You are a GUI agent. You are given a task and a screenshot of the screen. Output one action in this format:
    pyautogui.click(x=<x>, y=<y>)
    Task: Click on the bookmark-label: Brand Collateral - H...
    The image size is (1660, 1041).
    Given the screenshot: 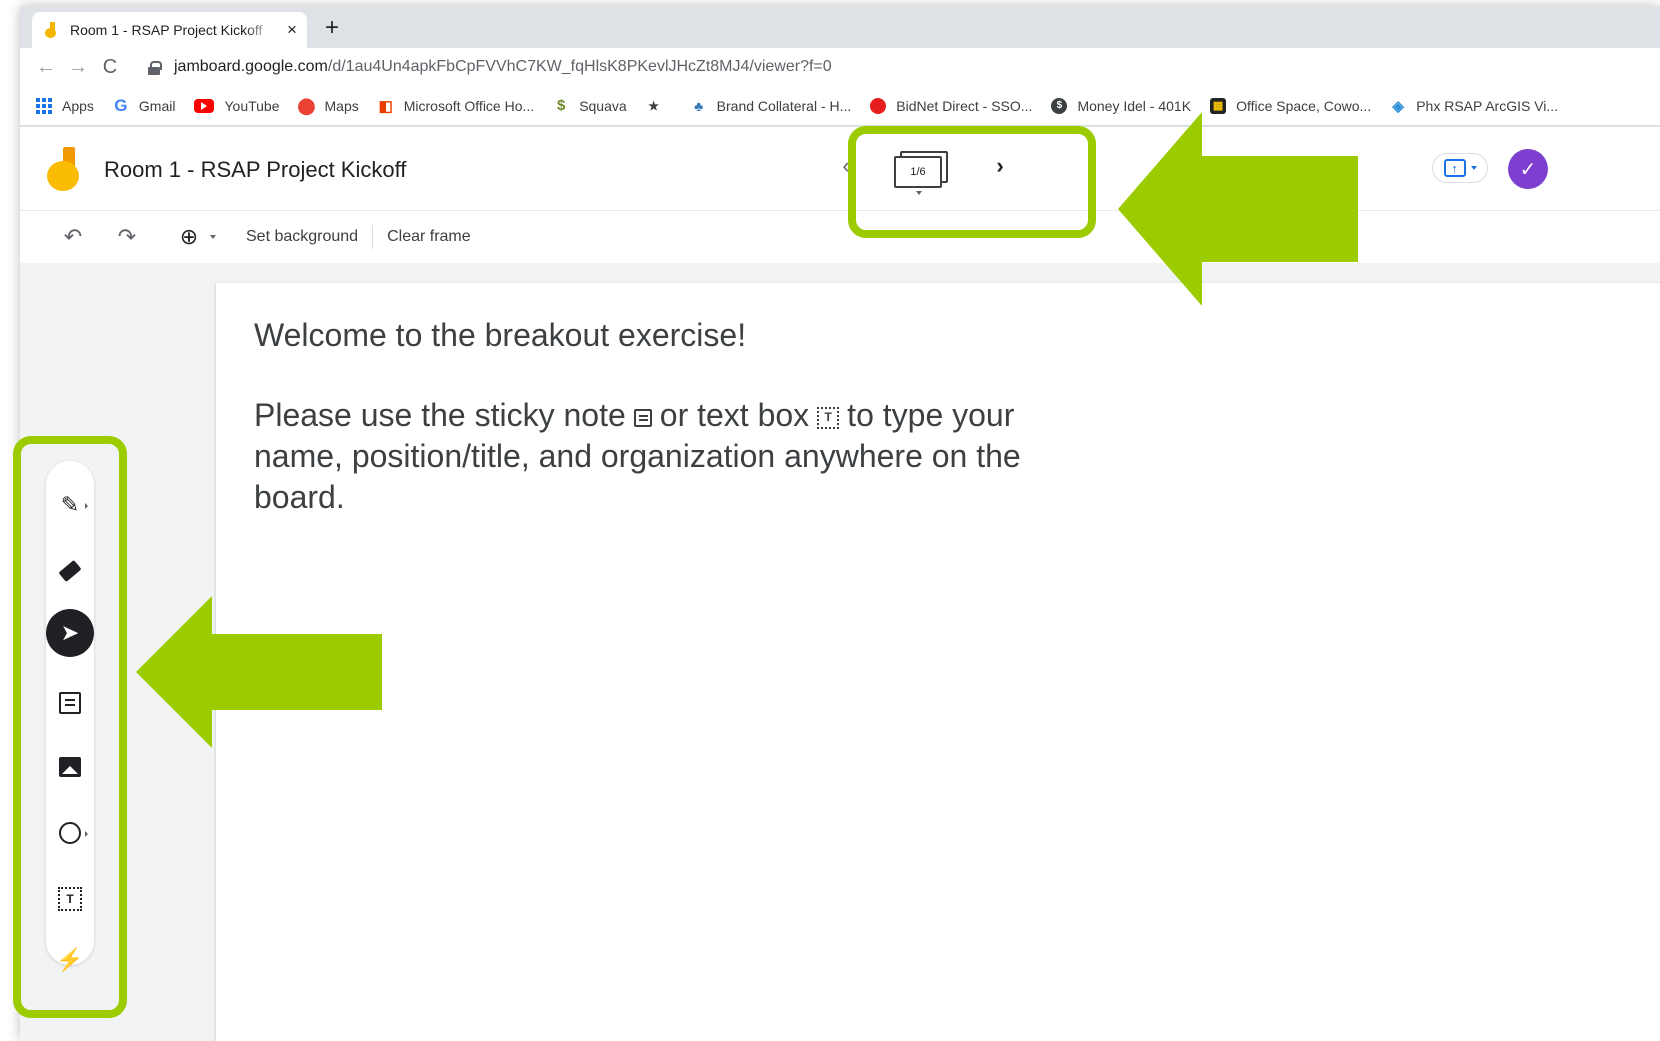 What is the action you would take?
    pyautogui.click(x=784, y=105)
    